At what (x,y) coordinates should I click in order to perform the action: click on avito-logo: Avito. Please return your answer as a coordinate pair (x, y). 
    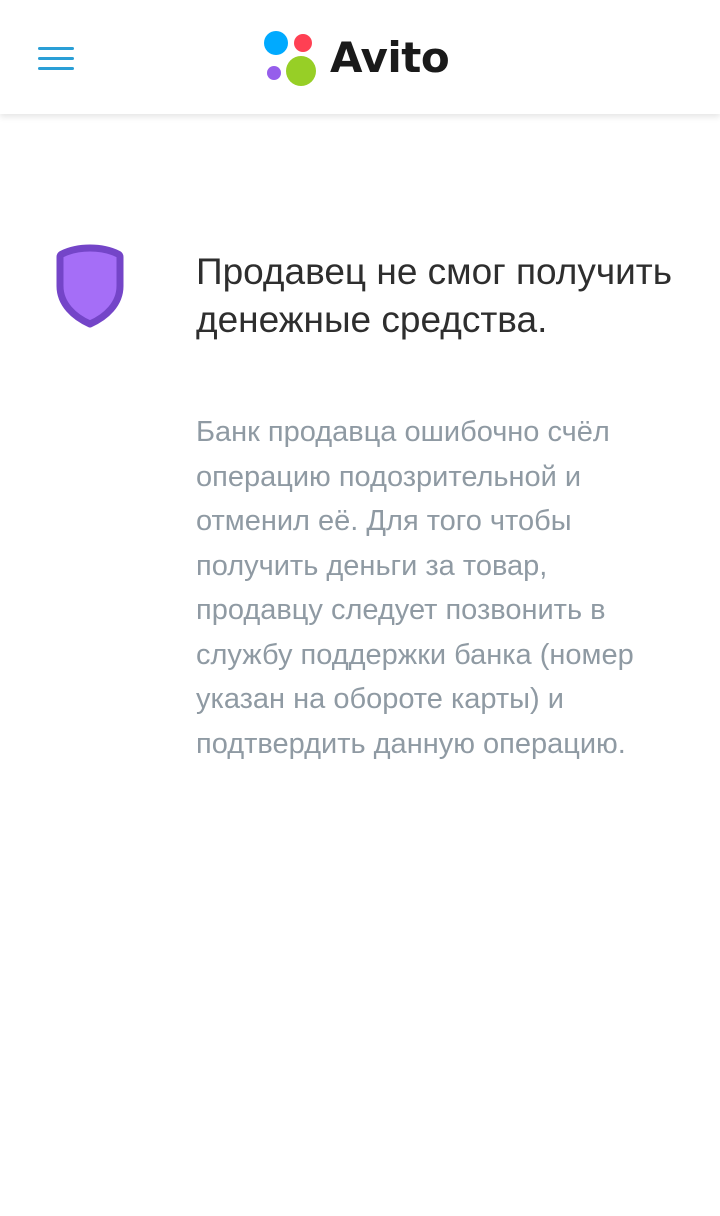
    Looking at the image, I should click on (356, 58).